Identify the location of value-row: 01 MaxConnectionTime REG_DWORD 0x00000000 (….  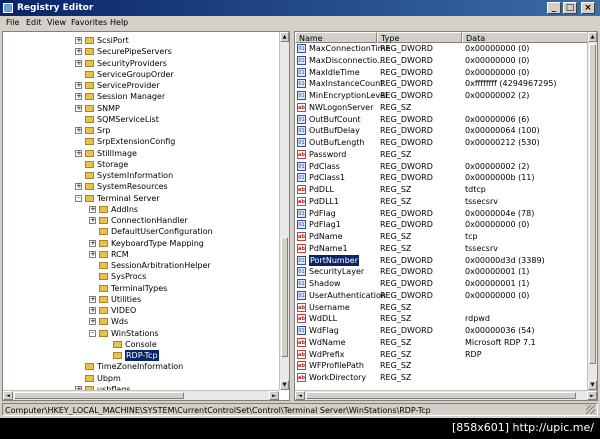
(442, 48).